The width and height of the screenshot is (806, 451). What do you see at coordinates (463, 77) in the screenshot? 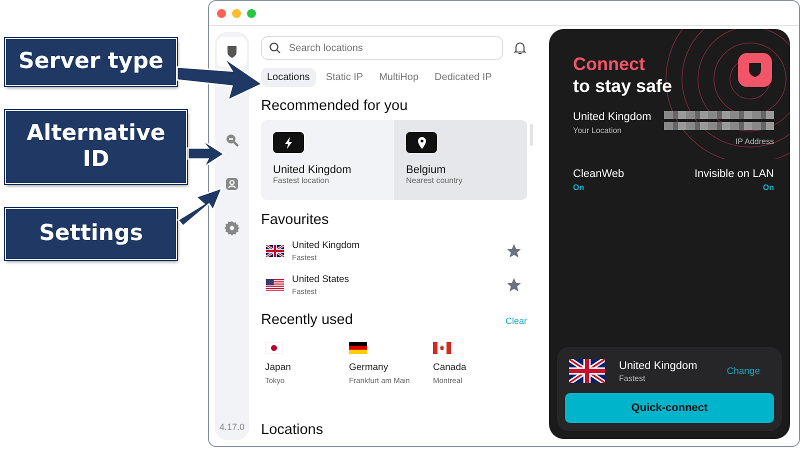
I see `tab: Dedicated IP` at bounding box center [463, 77].